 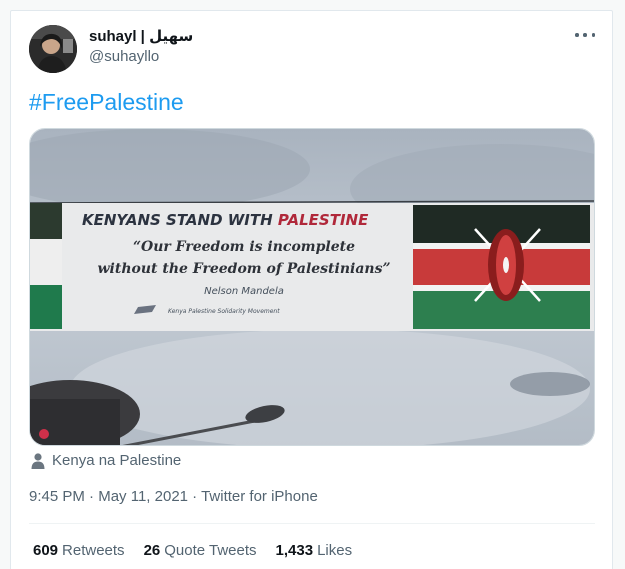 I want to click on hashtag-link: #FreePalestine, so click(x=106, y=102).